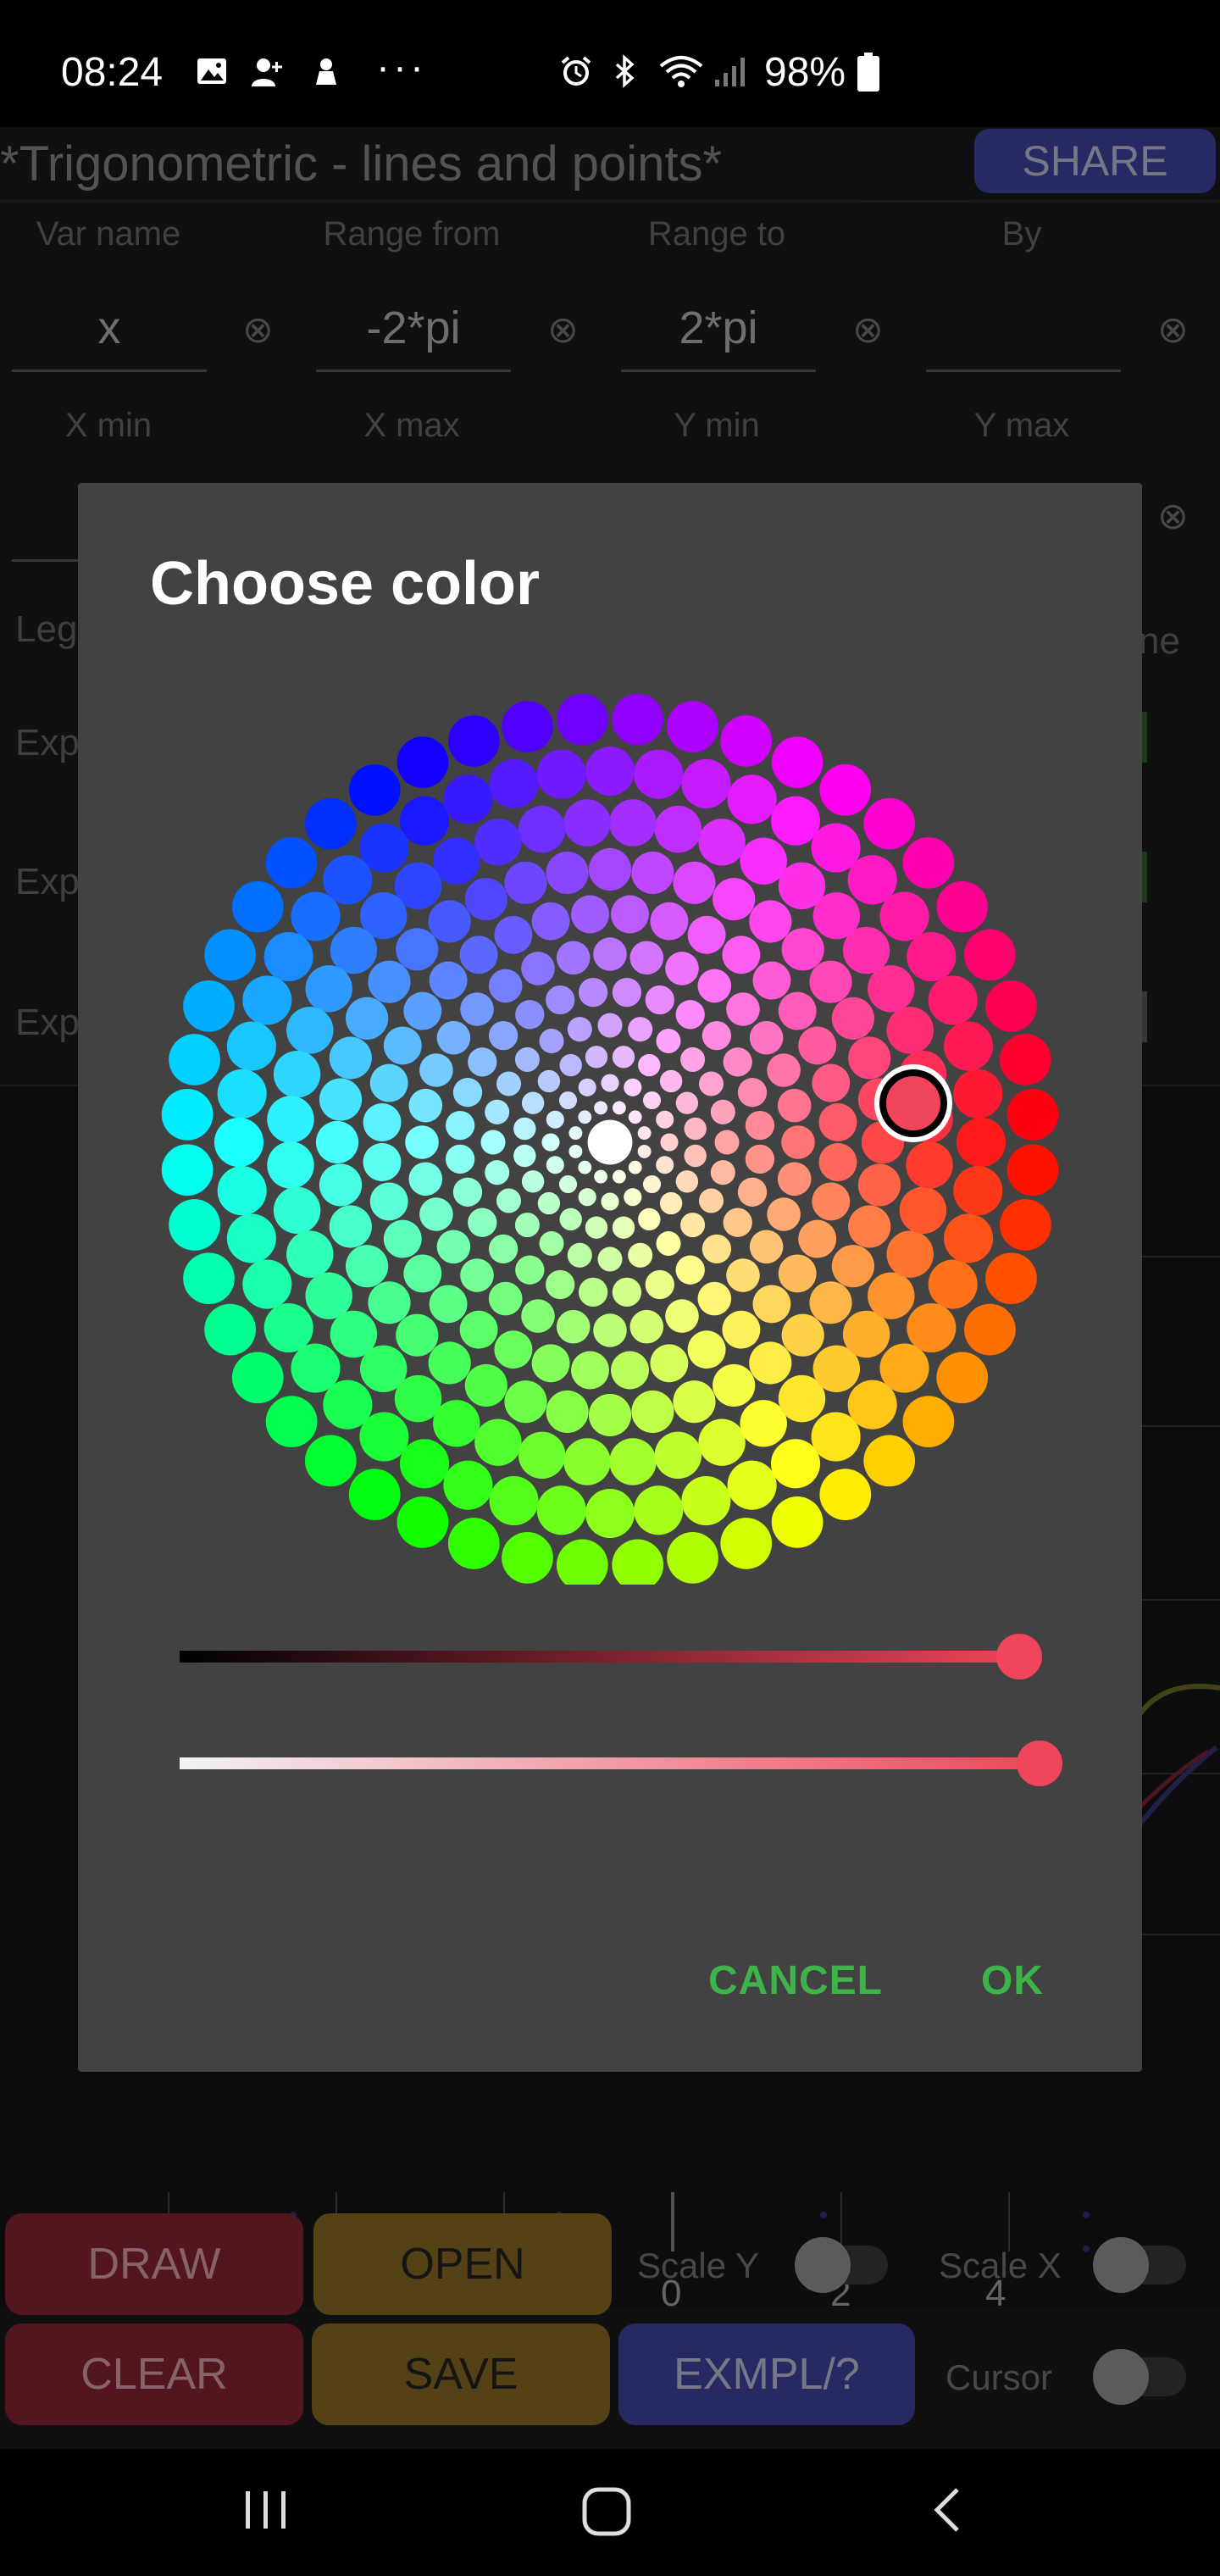 This screenshot has height=2576, width=1220. Describe the element at coordinates (154, 2374) in the screenshot. I see `clear-button: CLEAR` at that location.